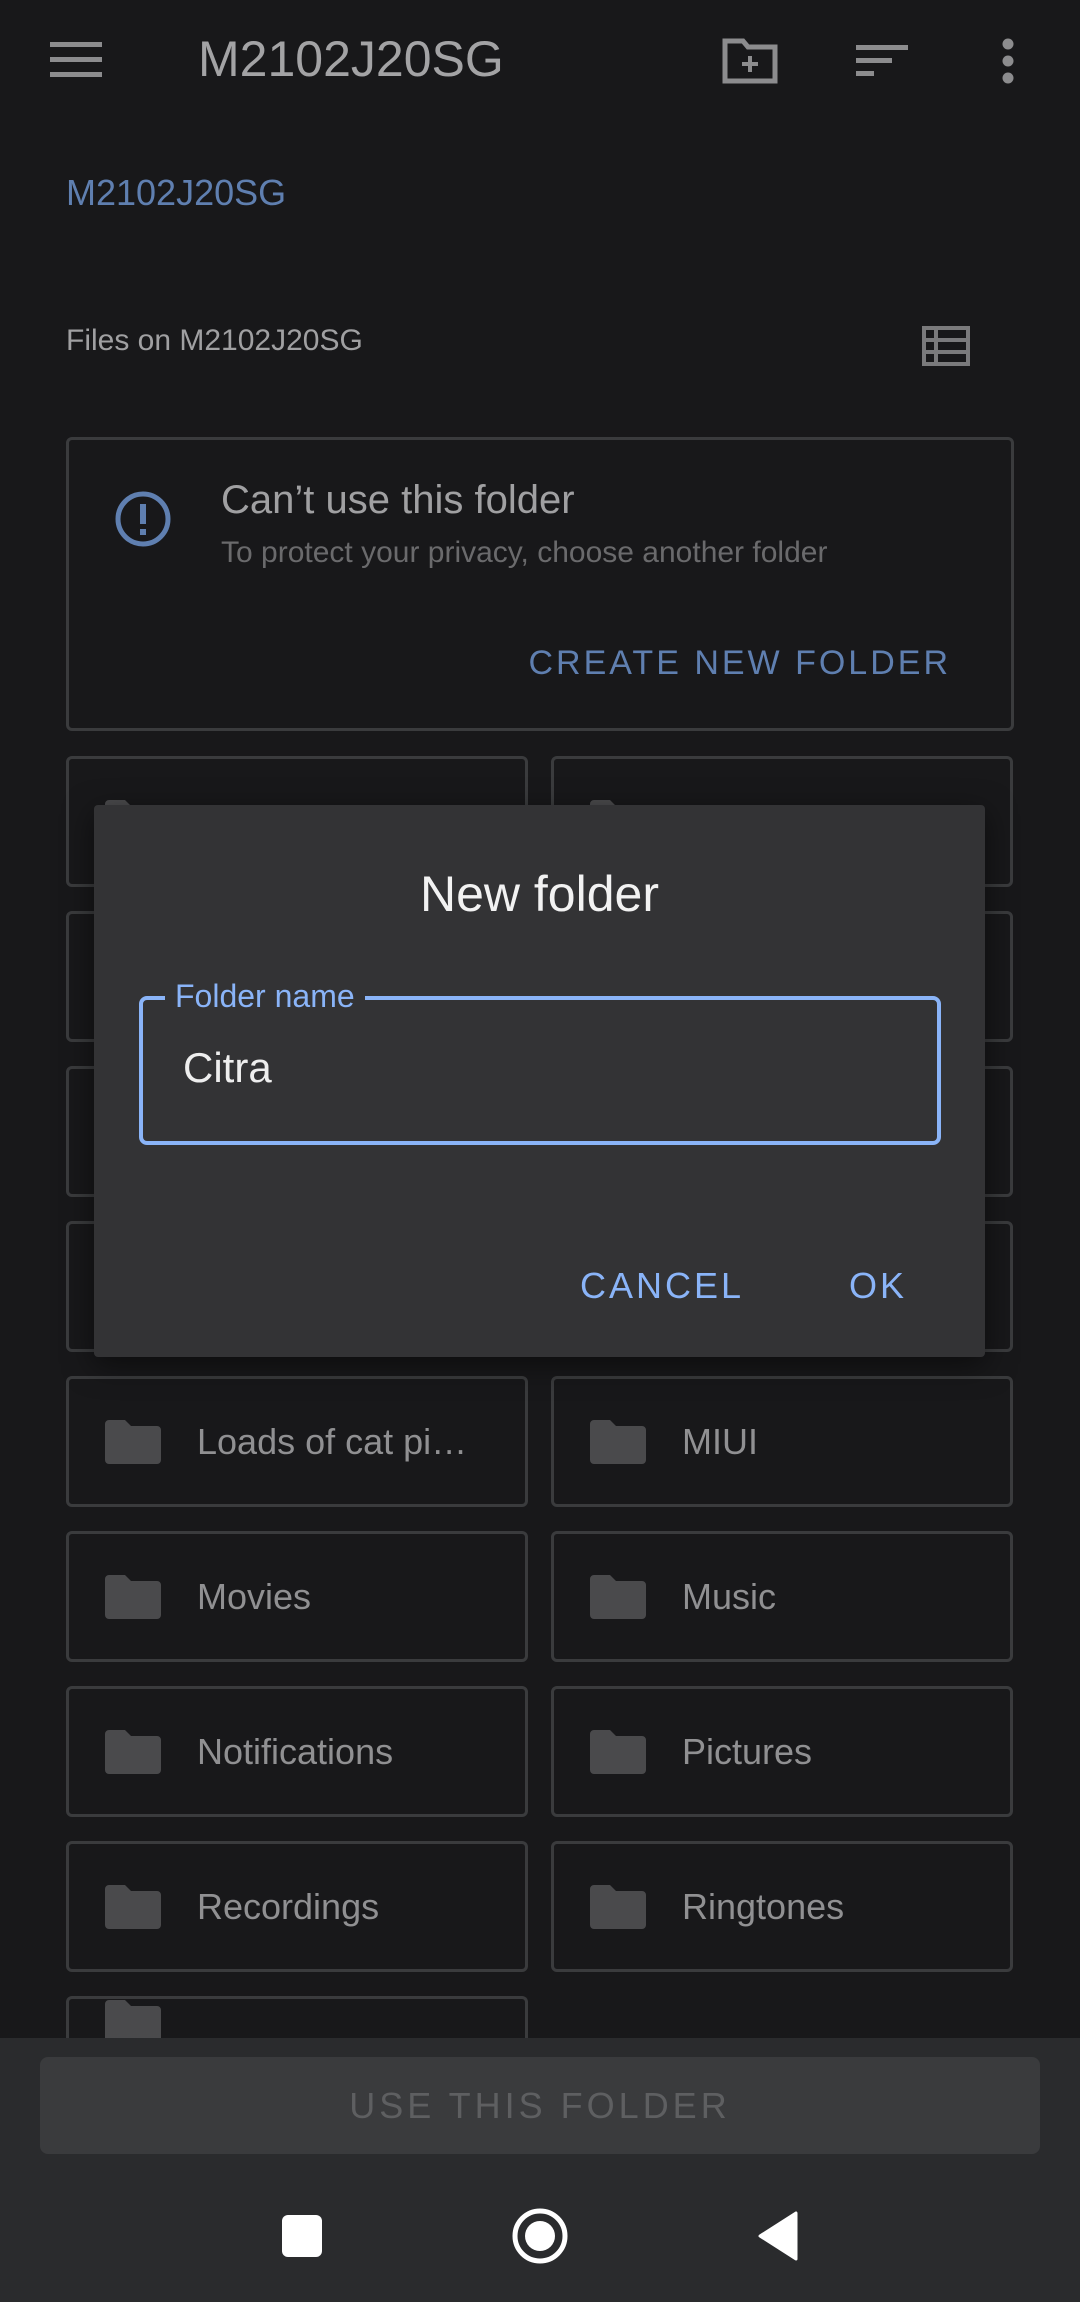 This screenshot has width=1080, height=2302. Describe the element at coordinates (540, 2170) in the screenshot. I see `bottom-panel: USE THIS FOLDER` at that location.